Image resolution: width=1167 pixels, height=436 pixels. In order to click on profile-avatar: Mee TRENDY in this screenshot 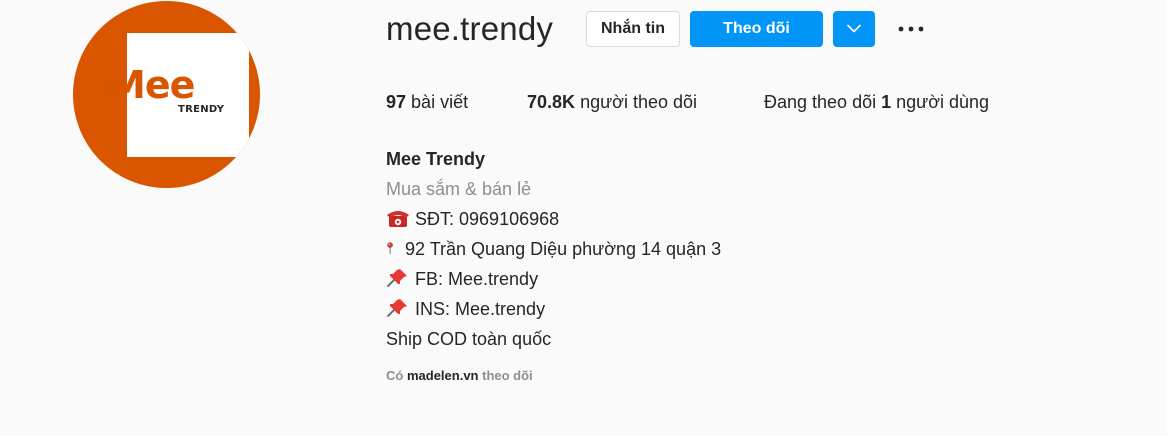, I will do `click(166, 94)`.